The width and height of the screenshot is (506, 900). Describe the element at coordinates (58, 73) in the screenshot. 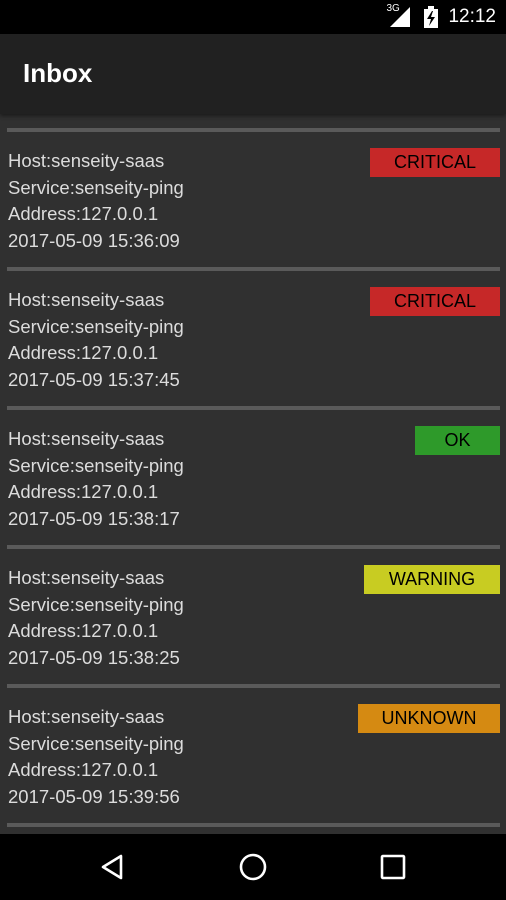

I see `page-title: Inbox` at that location.